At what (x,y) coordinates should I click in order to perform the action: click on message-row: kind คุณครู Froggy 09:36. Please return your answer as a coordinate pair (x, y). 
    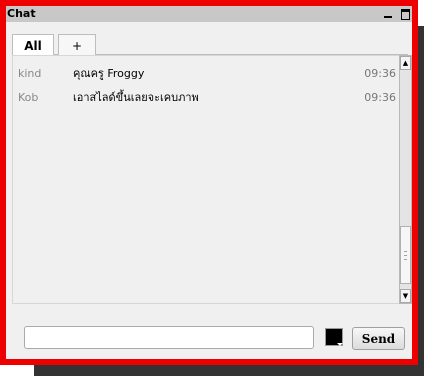
    Looking at the image, I should click on (206, 74).